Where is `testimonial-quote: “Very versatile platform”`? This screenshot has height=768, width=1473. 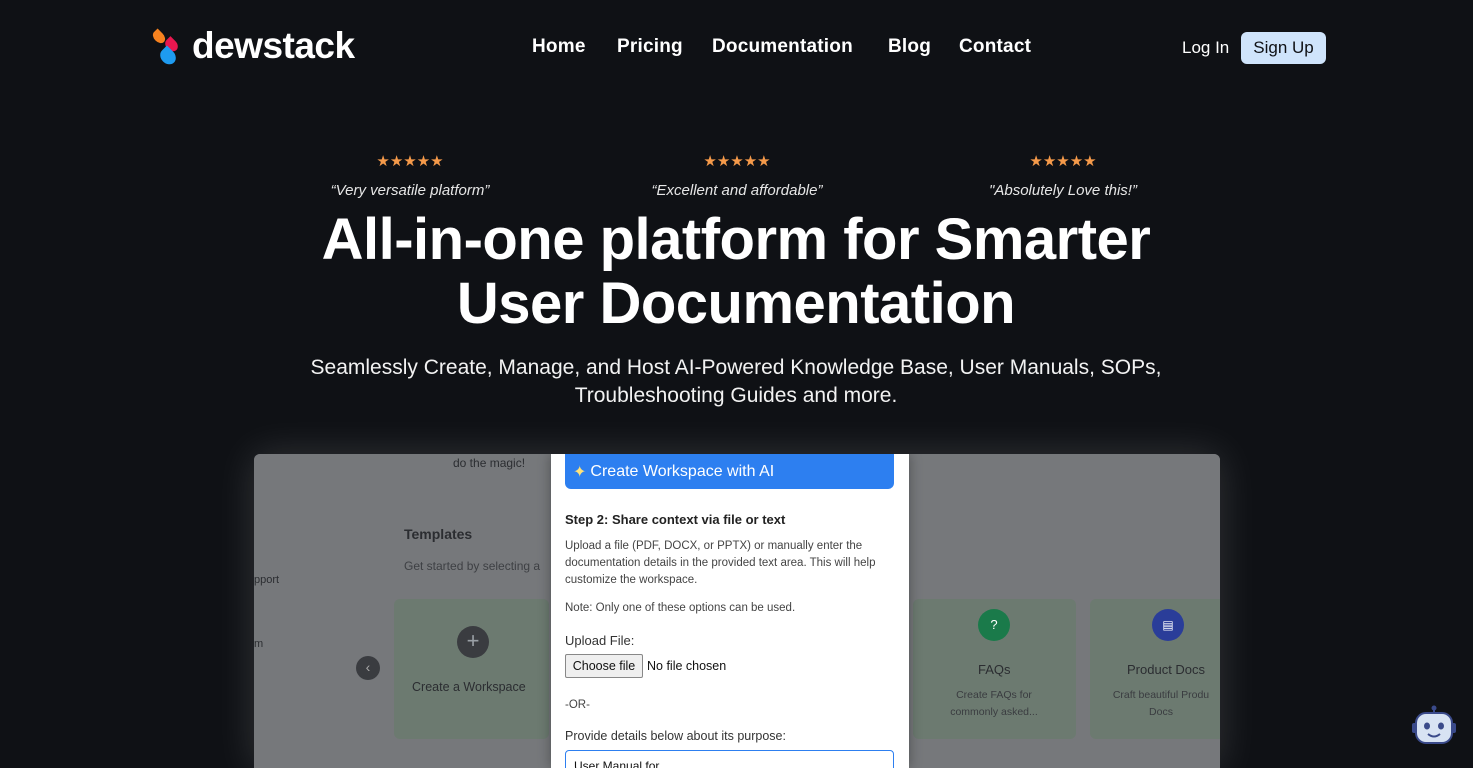 testimonial-quote: “Very versatile platform” is located at coordinates (410, 190).